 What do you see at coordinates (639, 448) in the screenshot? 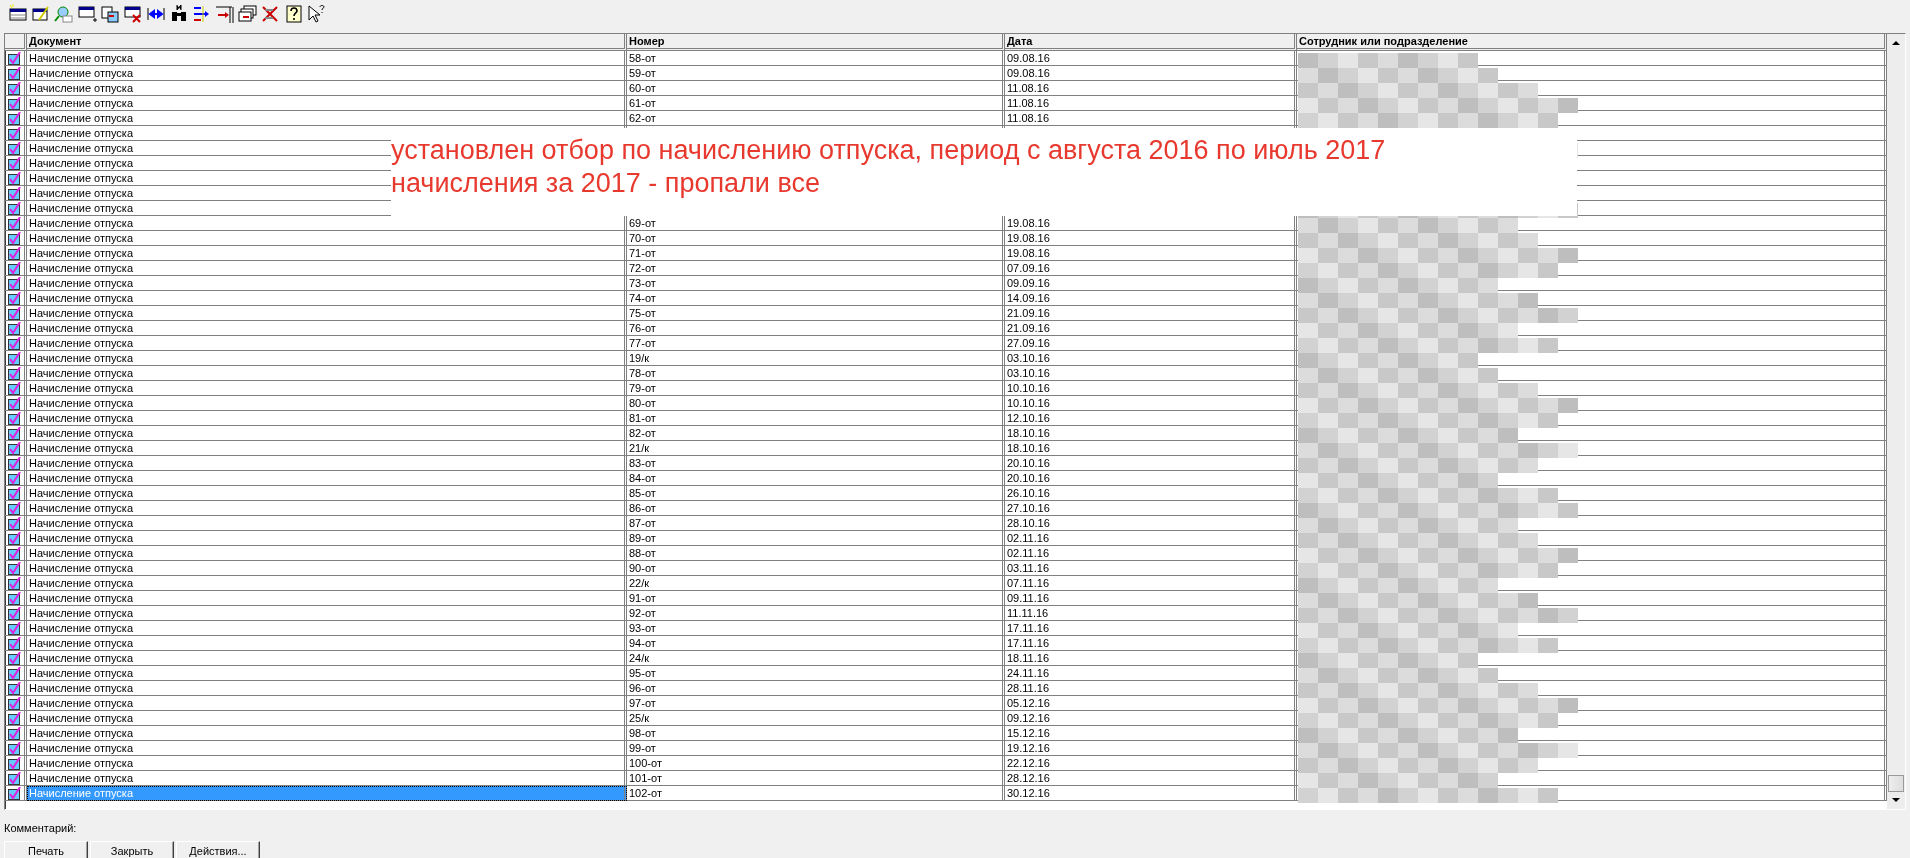
I see `table-cell: 21/к` at bounding box center [639, 448].